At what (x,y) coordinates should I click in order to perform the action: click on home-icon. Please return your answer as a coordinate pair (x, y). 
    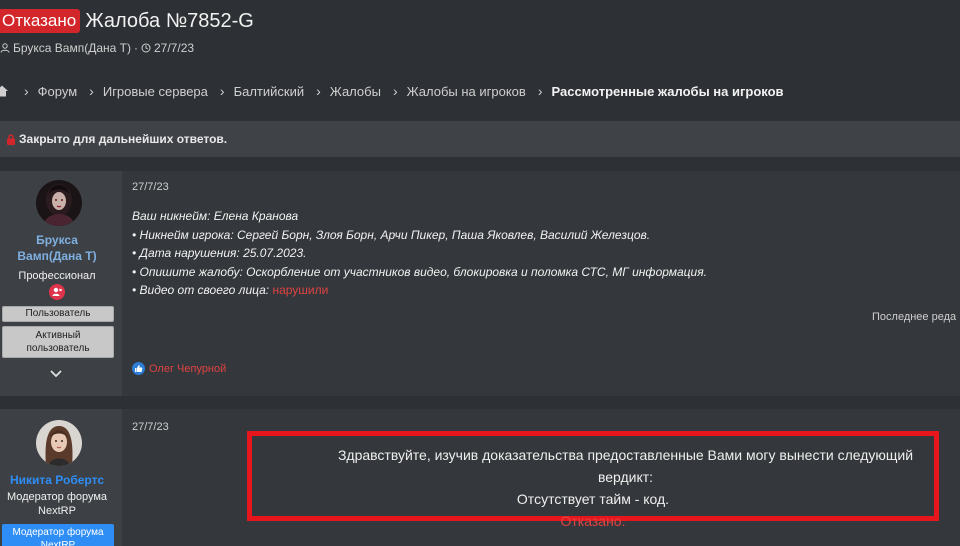
    Looking at the image, I should click on (6, 91).